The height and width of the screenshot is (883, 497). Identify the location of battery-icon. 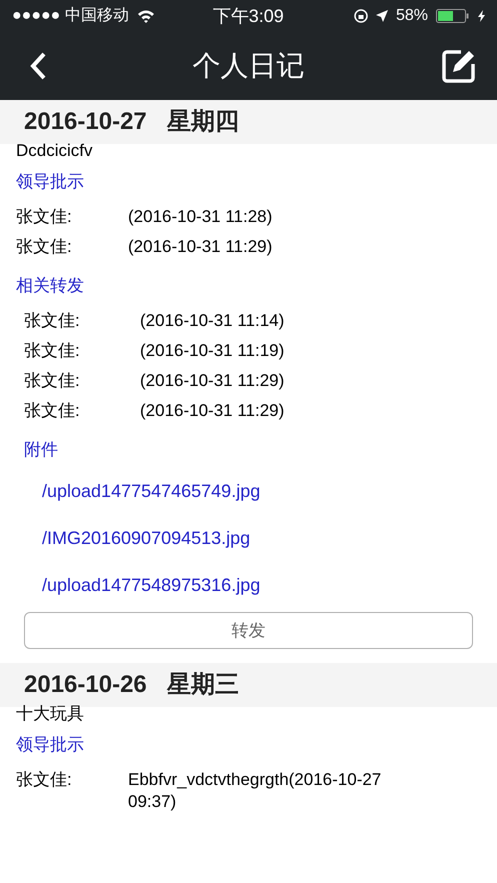
(453, 16).